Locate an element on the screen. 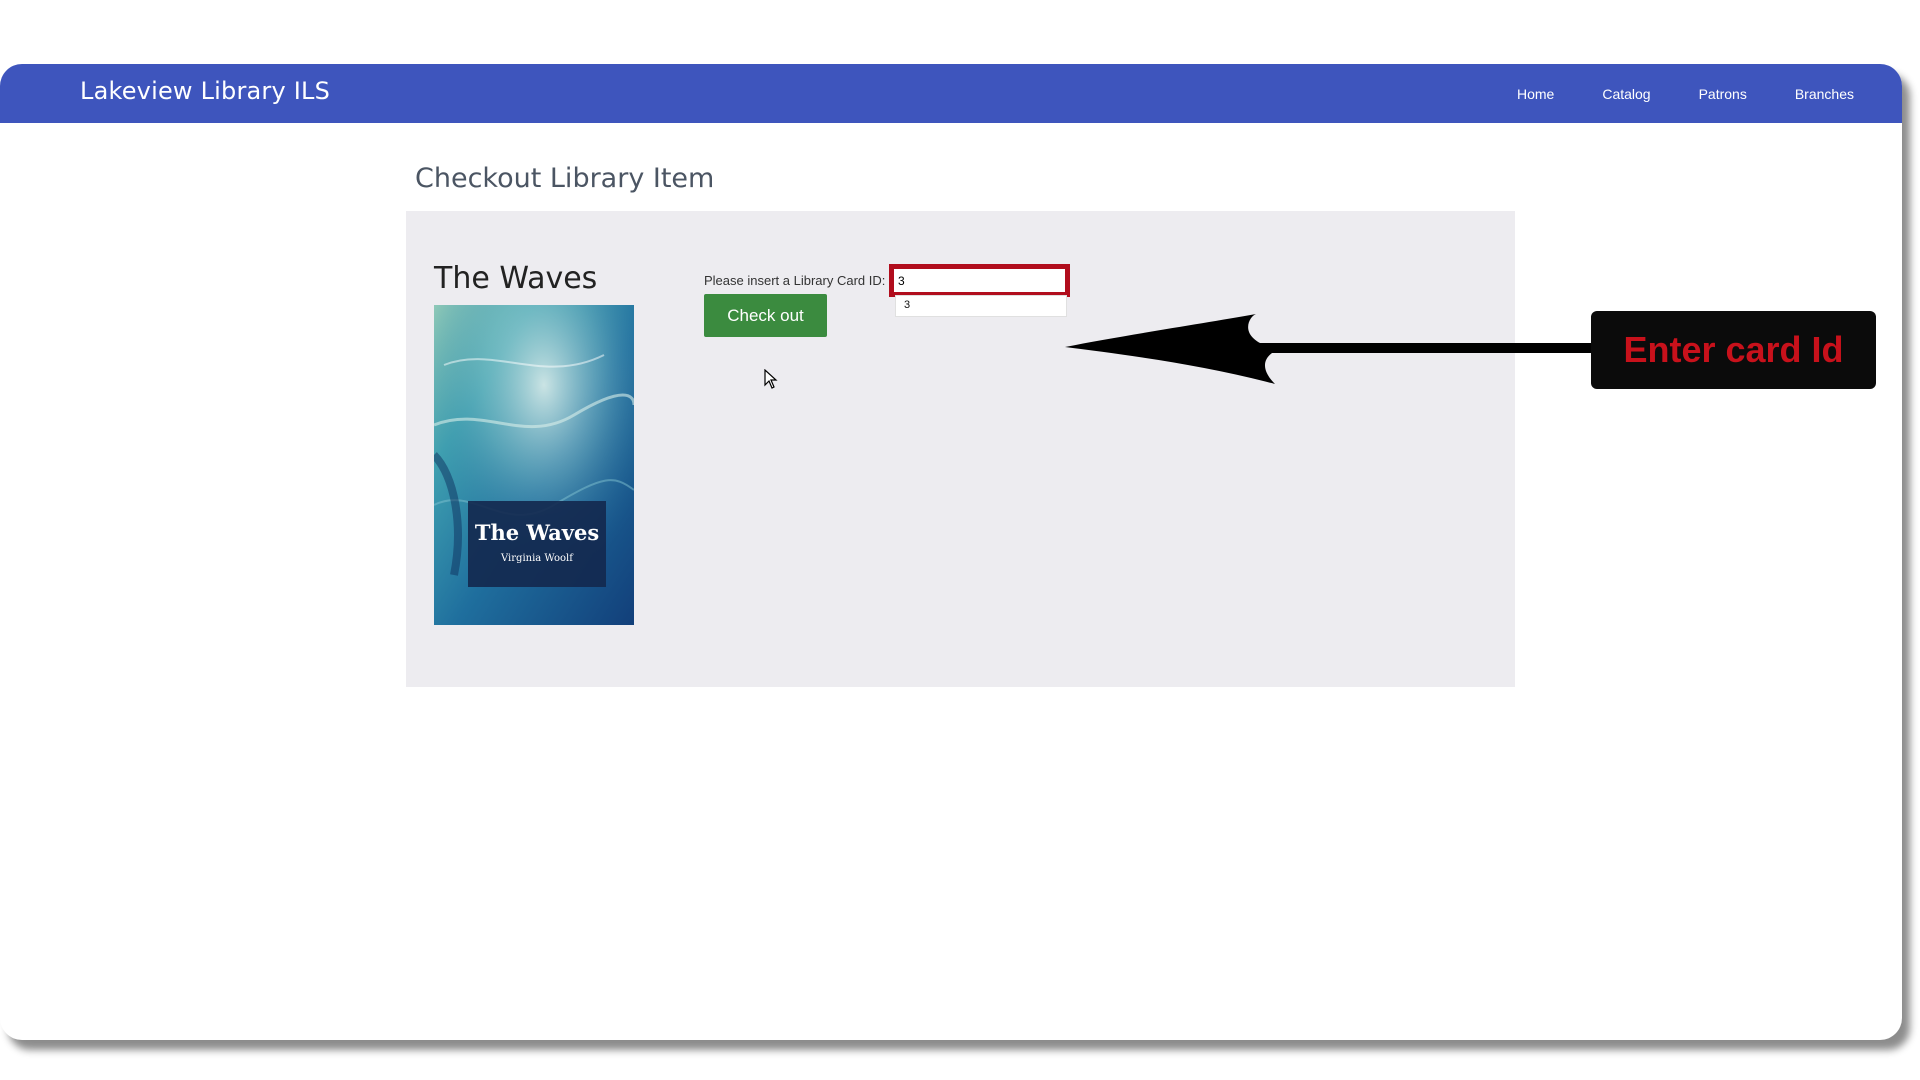 This screenshot has width=1920, height=1080. page-title: Checkout Library Item is located at coordinates (565, 178).